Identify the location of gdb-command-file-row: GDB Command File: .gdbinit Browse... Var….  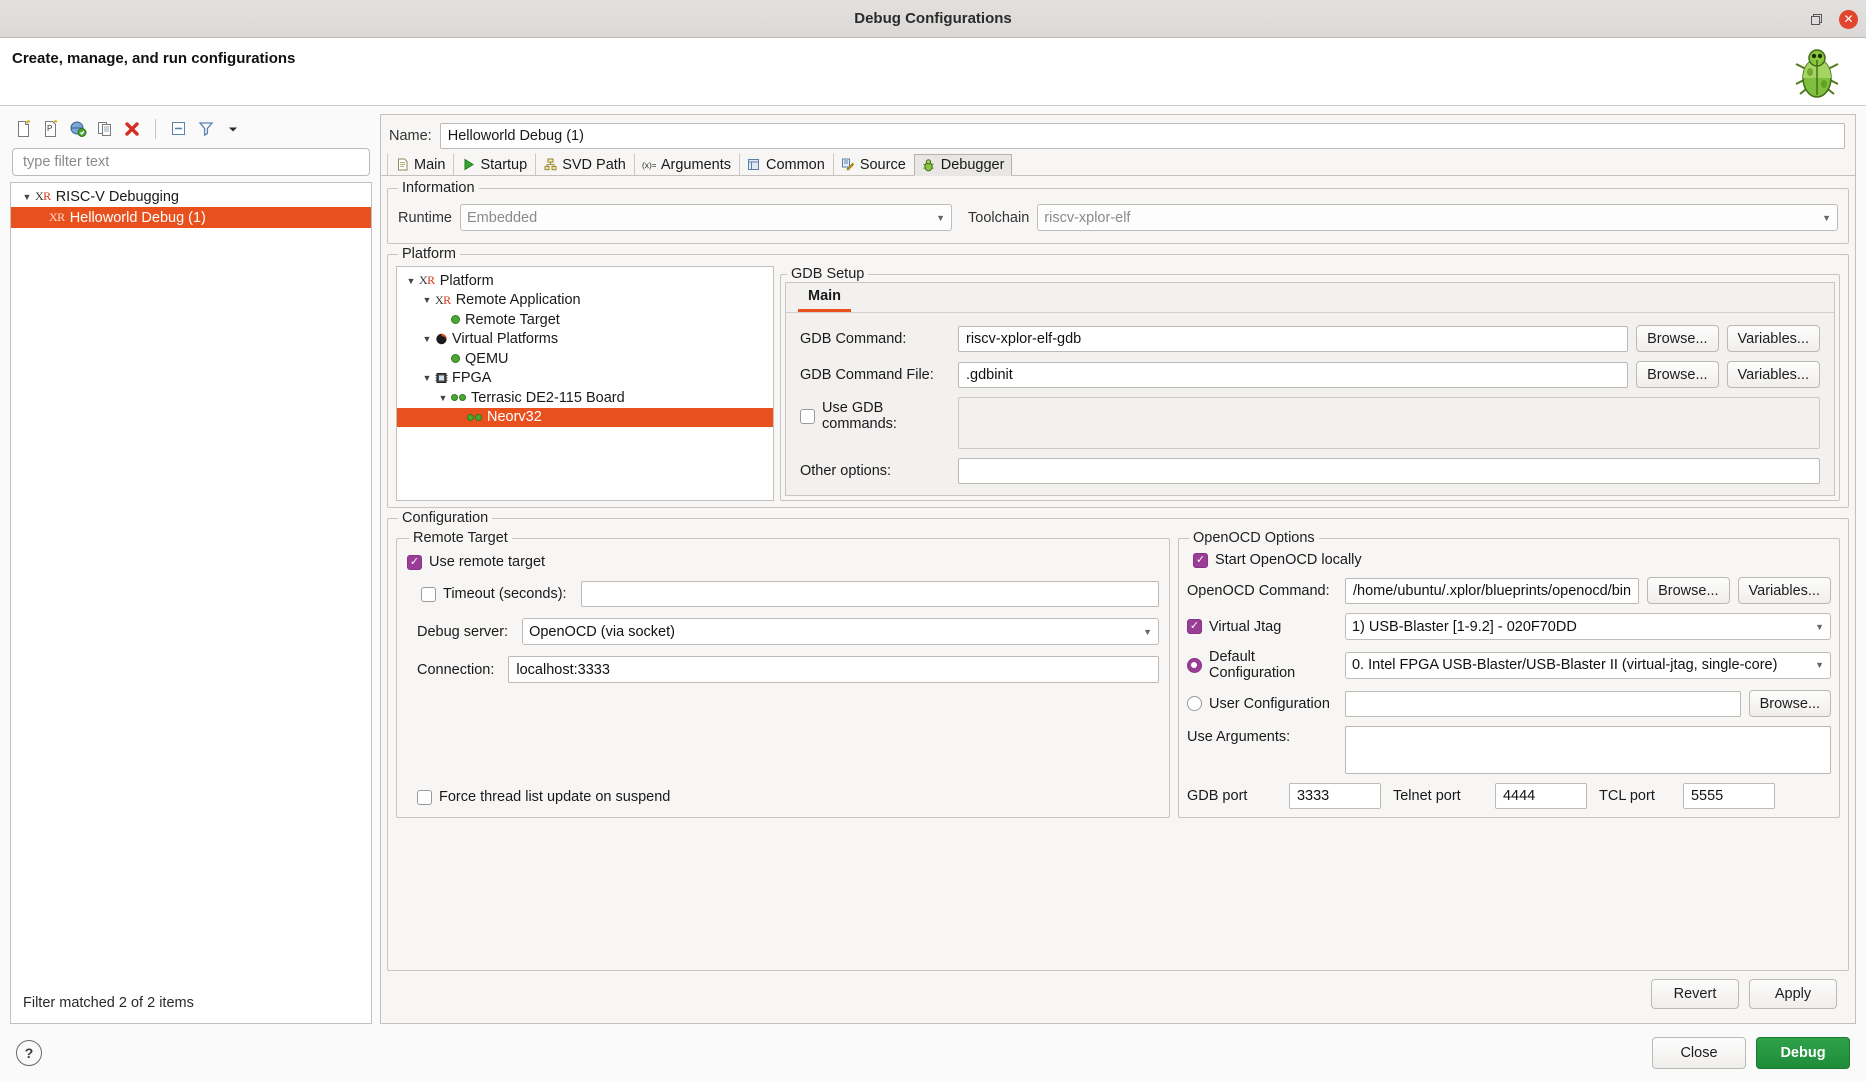
(1310, 374).